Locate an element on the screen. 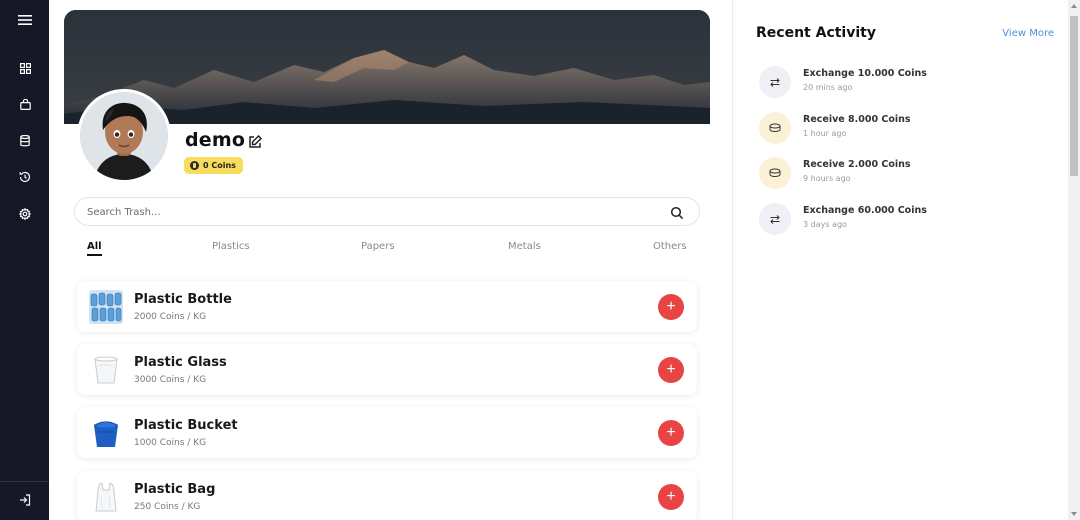 Image resolution: width=1080 pixels, height=520 pixels. history-icon is located at coordinates (25, 177).